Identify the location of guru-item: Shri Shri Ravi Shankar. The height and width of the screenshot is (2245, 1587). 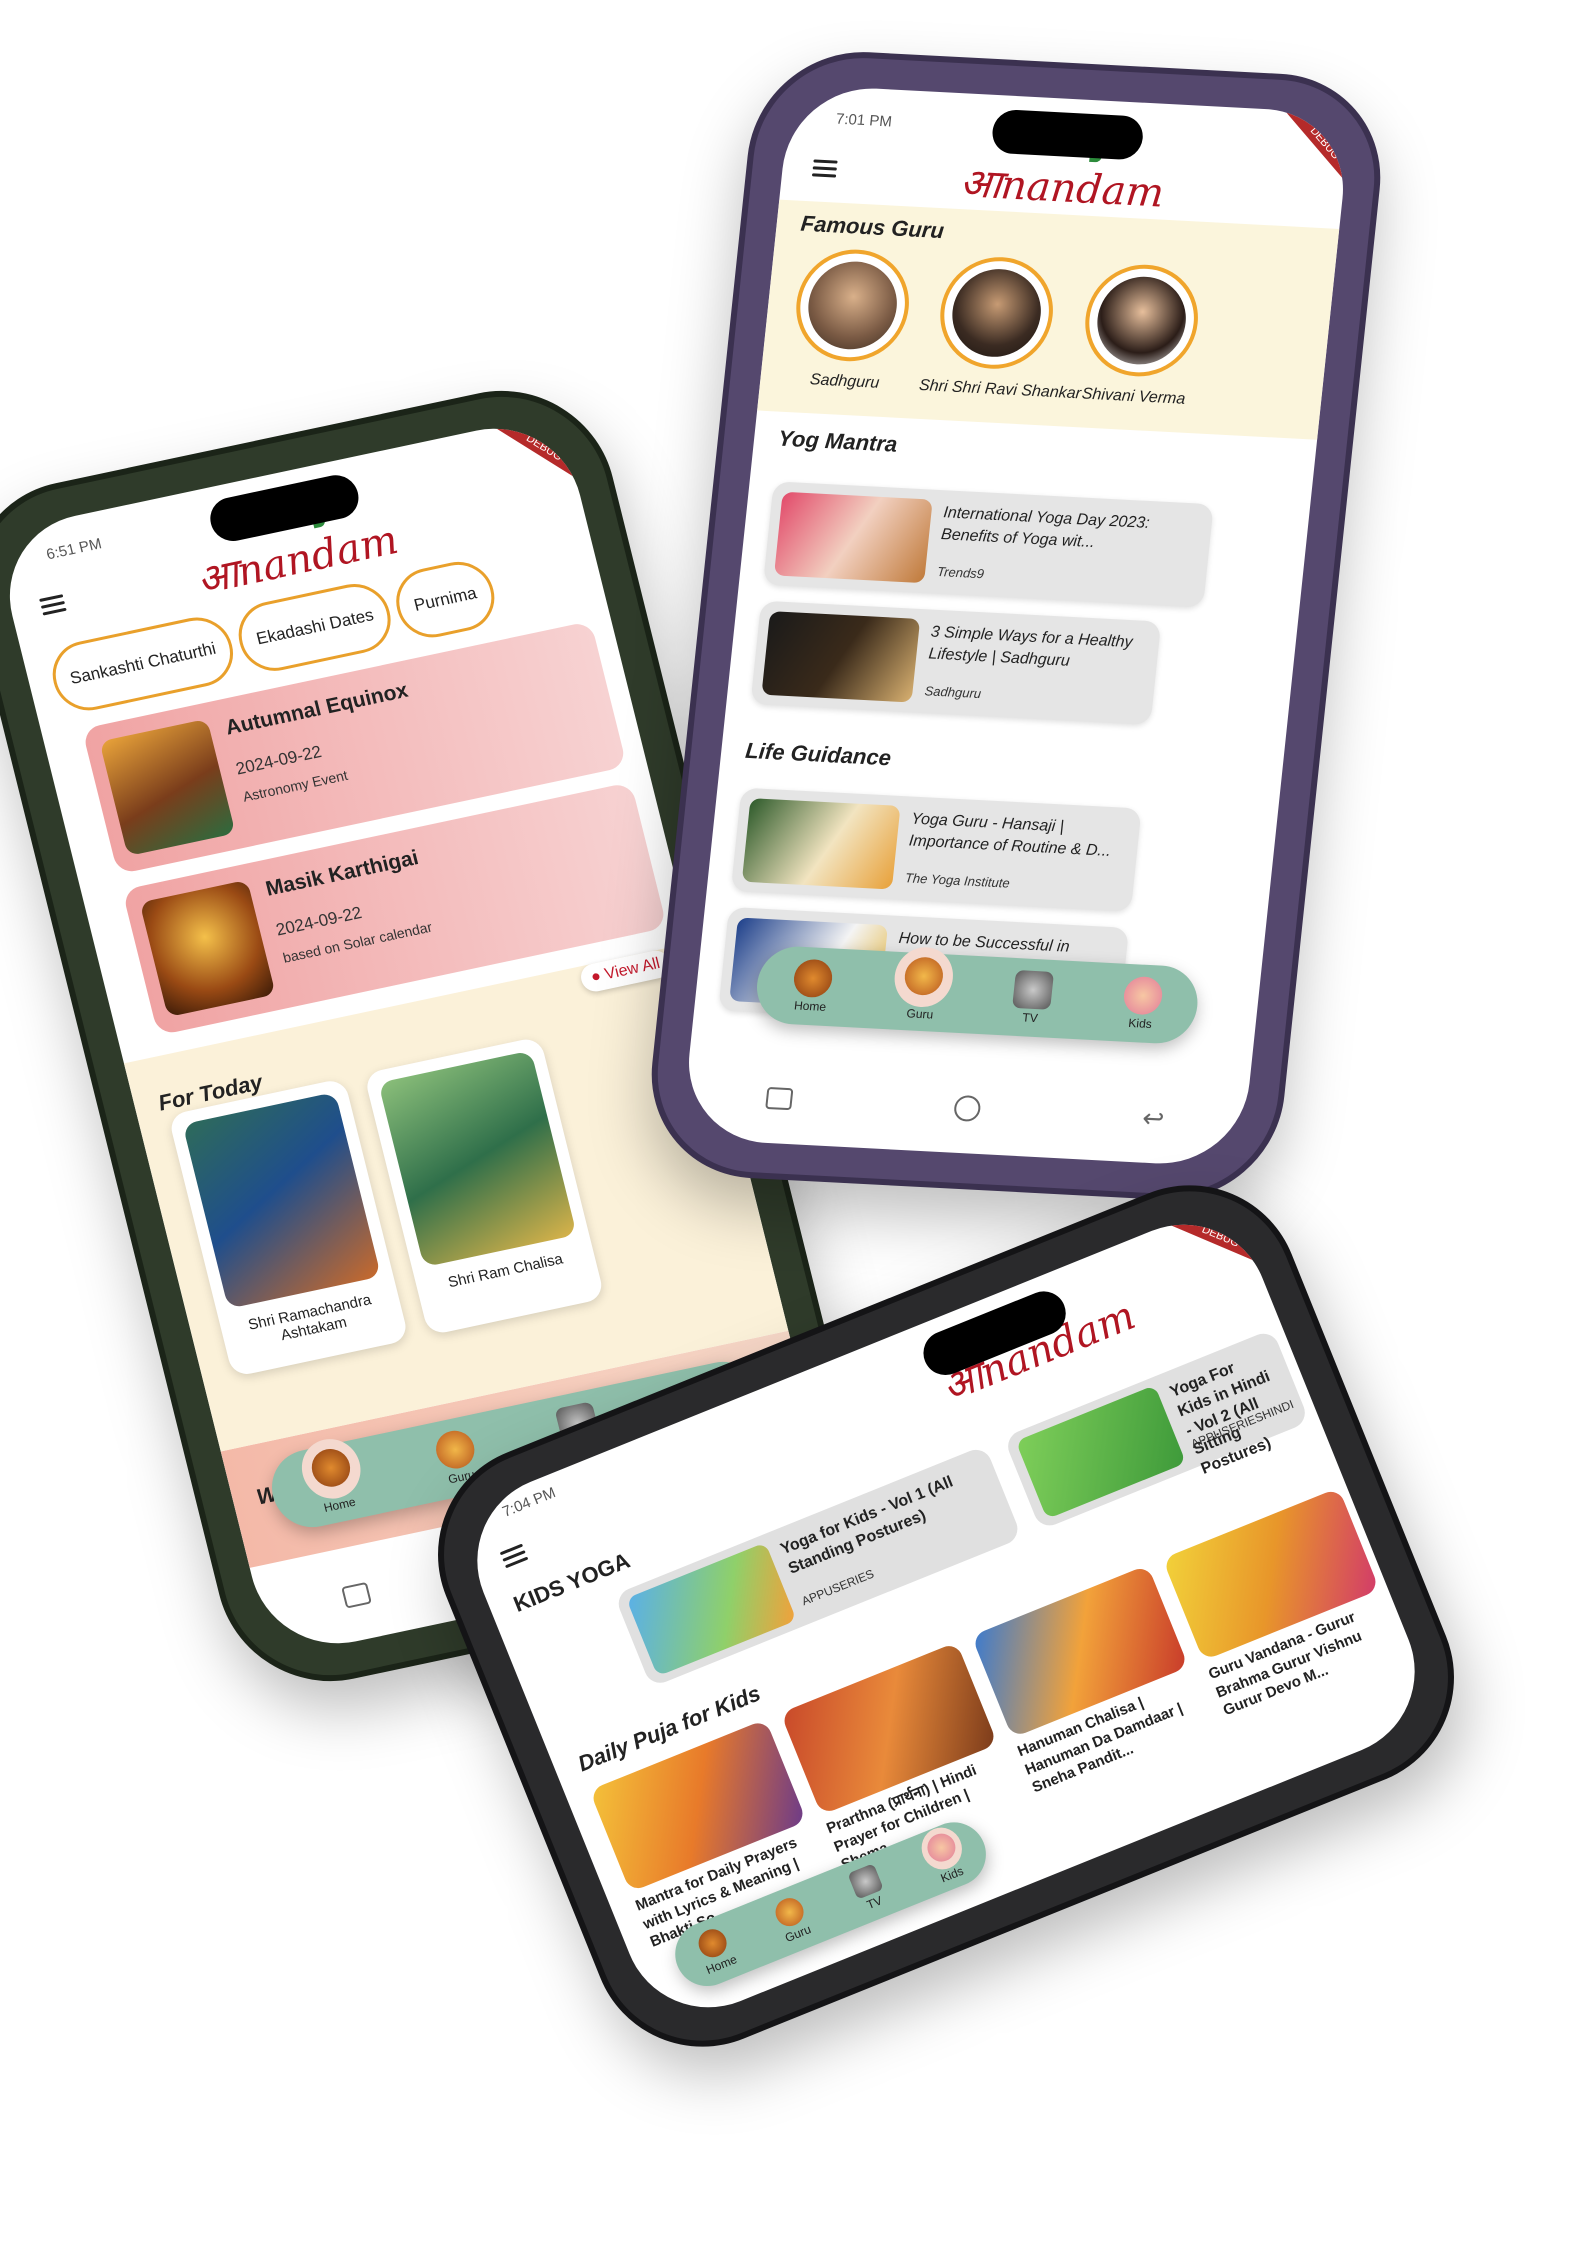
(1000, 328).